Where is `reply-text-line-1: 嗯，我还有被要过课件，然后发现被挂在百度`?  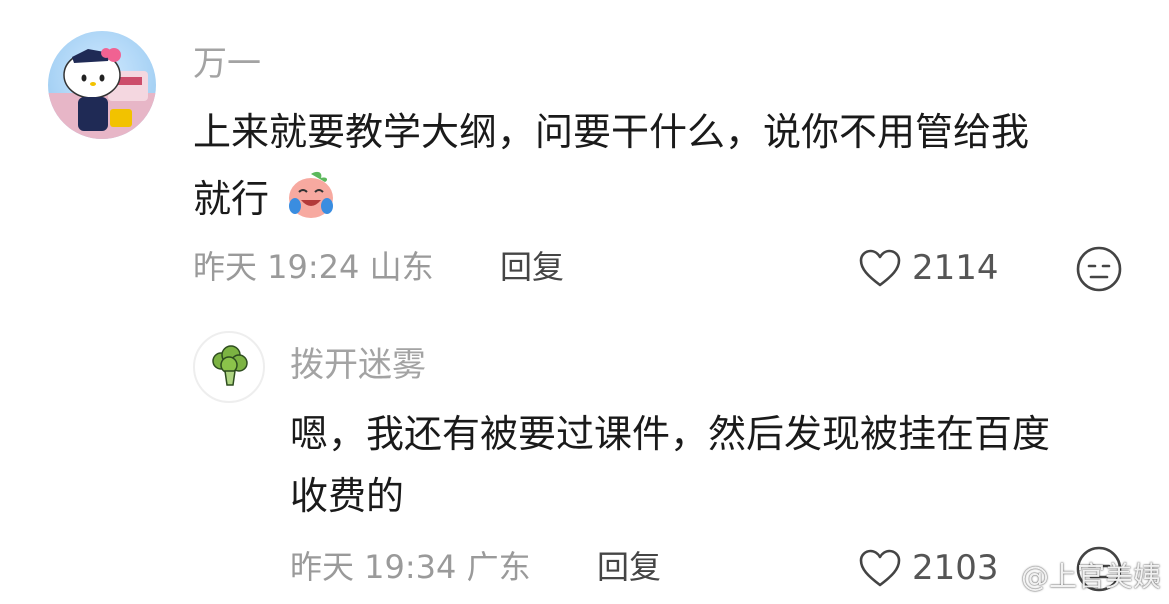
reply-text-line-1: 嗯，我还有被要过课件，然后发现被挂在百度 is located at coordinates (670, 434).